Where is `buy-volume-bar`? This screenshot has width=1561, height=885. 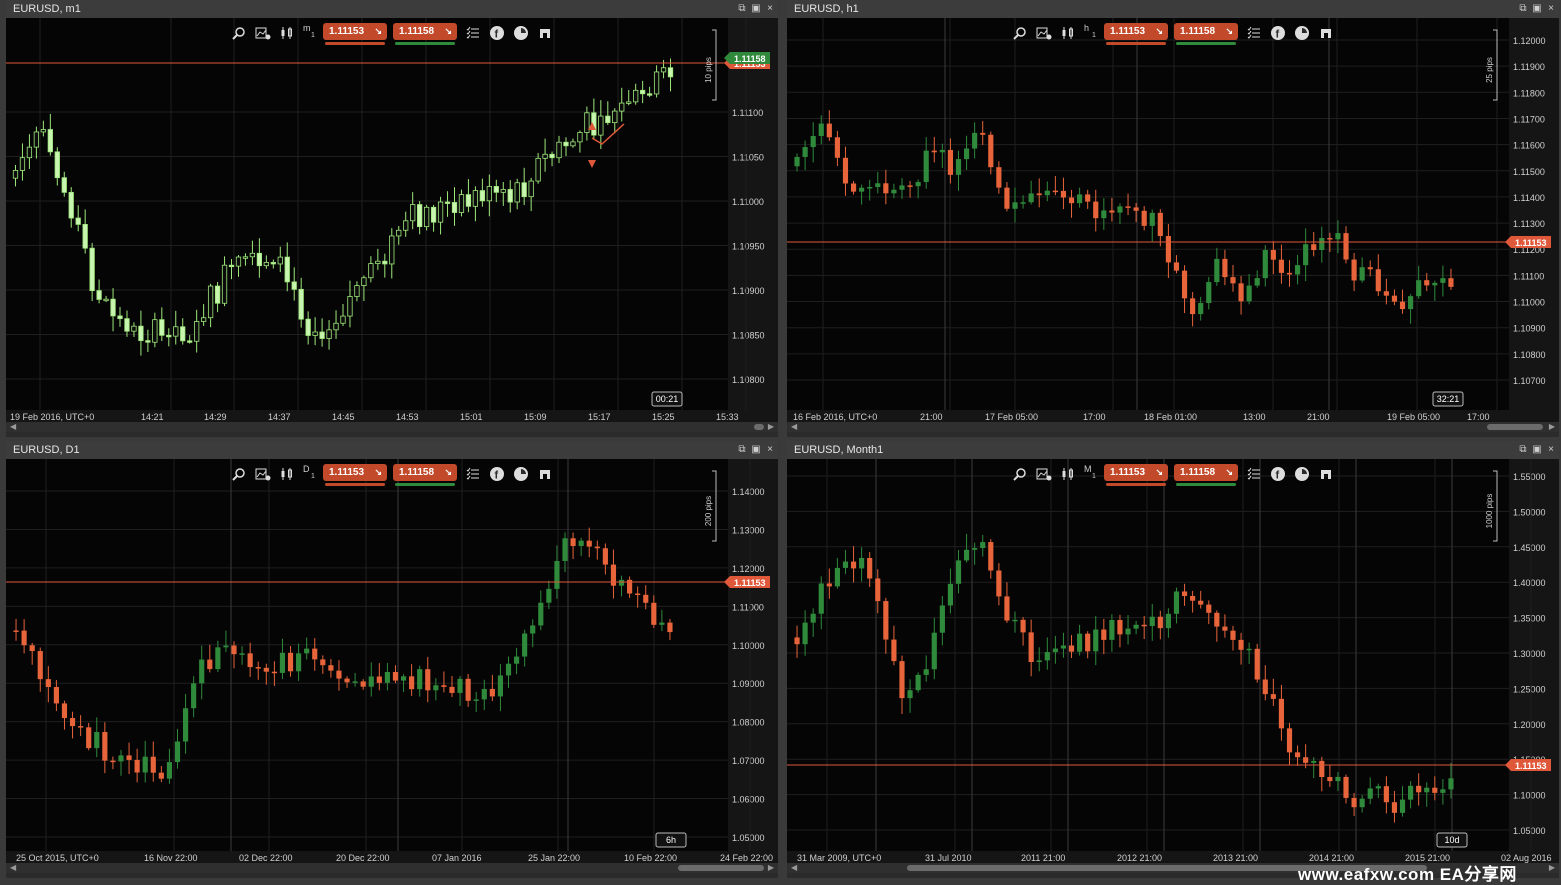
buy-volume-bar is located at coordinates (1206, 484).